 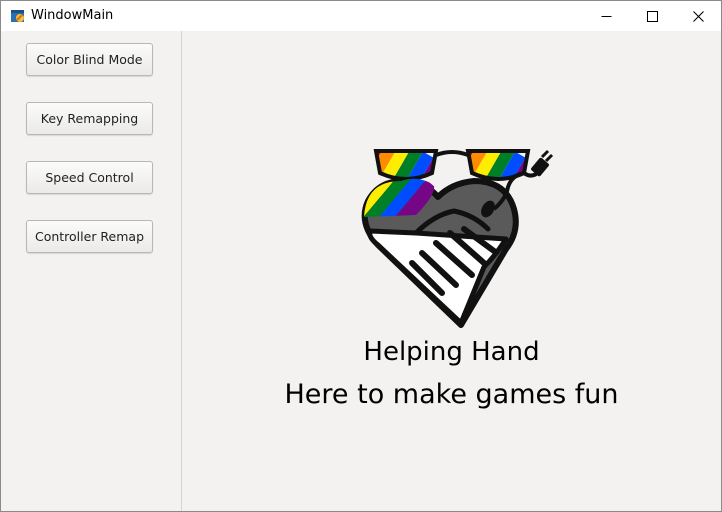 I want to click on key-remapping-button: Key Remapping, so click(x=89, y=118).